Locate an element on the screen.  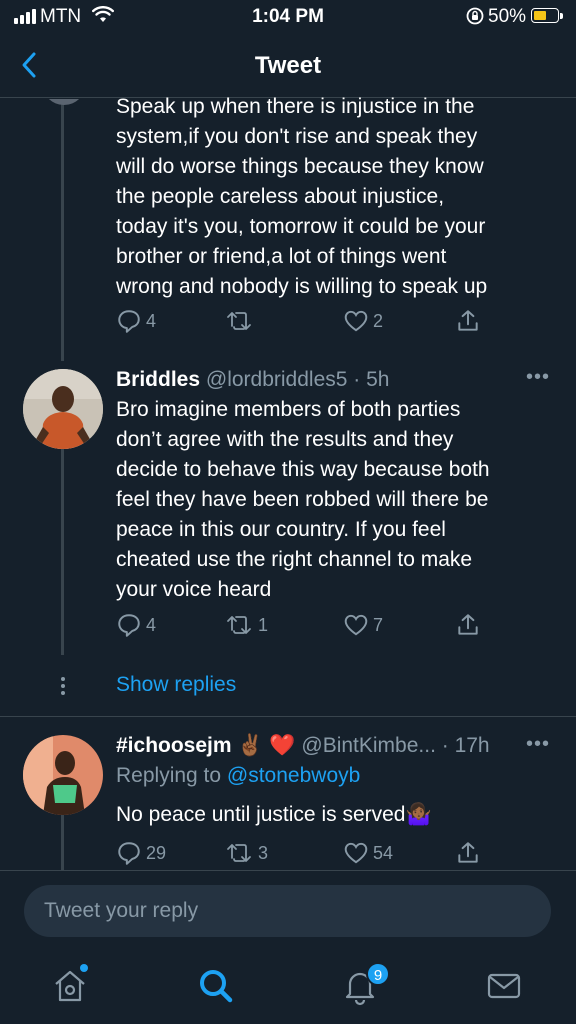
replying-to: Replying to @stonebwoyb is located at coordinates (238, 776).